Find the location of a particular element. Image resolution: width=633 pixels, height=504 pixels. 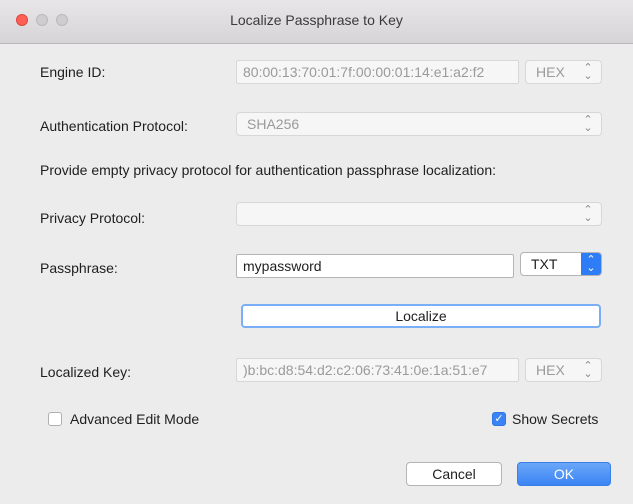

engine-id-format-value: HEX is located at coordinates (550, 72).